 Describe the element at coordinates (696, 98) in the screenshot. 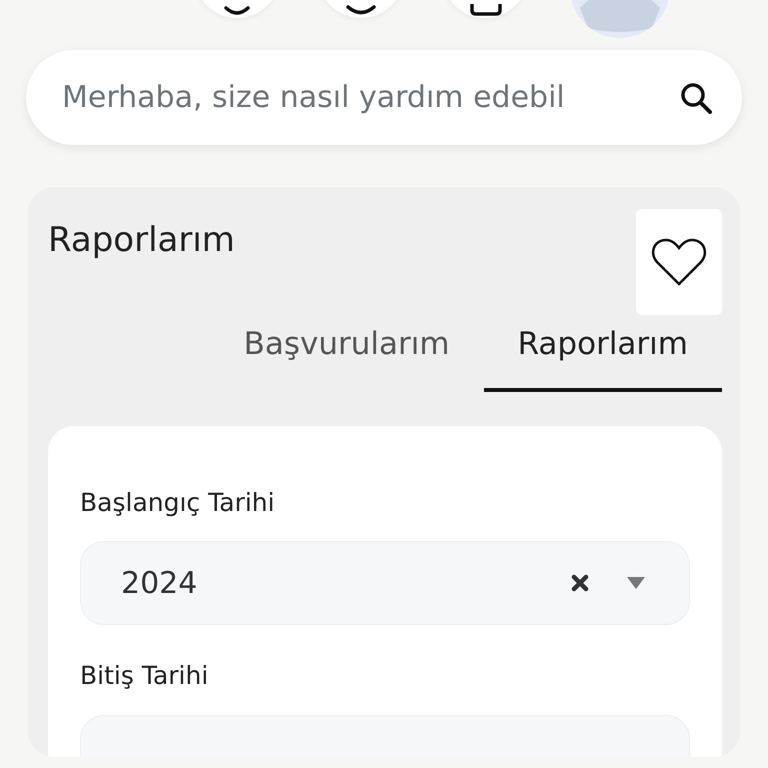

I see `search-icon` at that location.